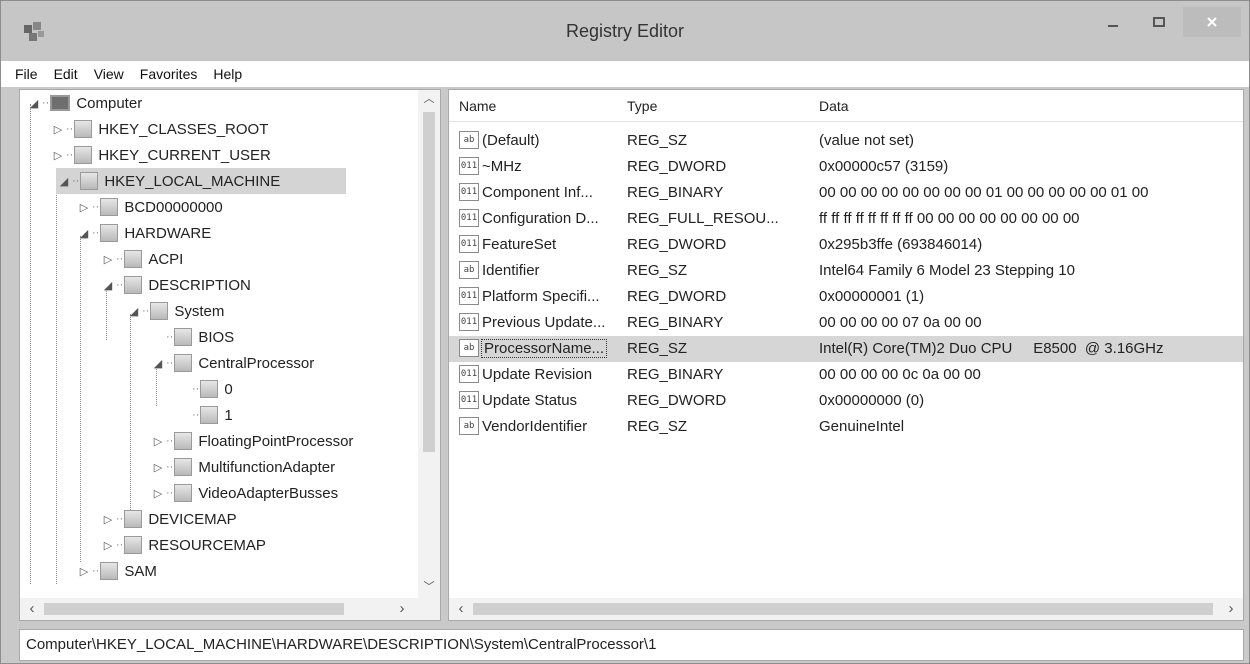 Image resolution: width=1250 pixels, height=664 pixels. I want to click on tree-horizontal-scrollbar: ‹ ›, so click(230, 609).